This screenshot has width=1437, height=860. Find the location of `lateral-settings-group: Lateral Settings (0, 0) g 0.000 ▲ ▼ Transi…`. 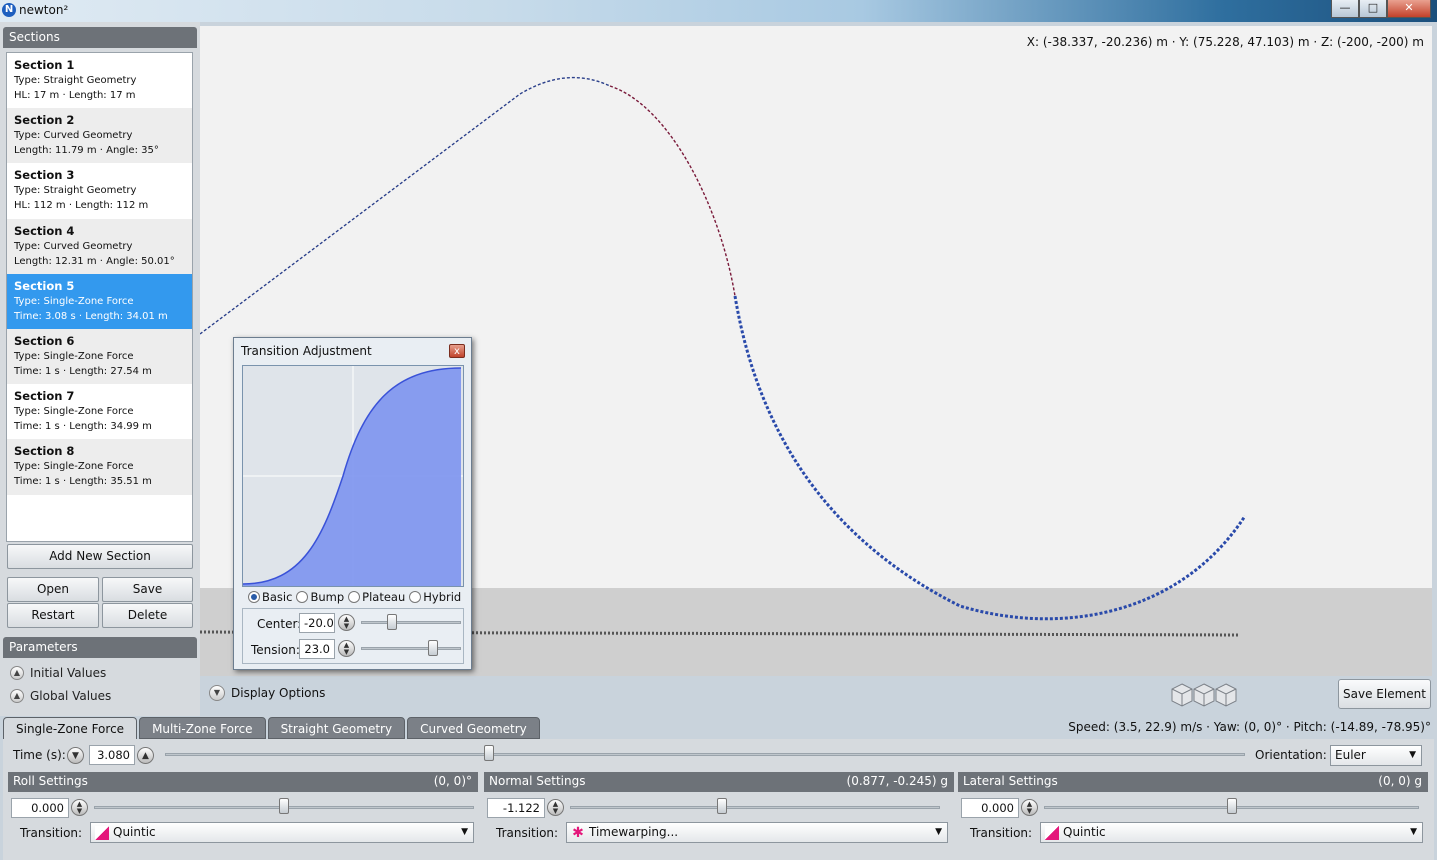

lateral-settings-group: Lateral Settings (0, 0) g 0.000 ▲ ▼ Transi… is located at coordinates (1193, 814).